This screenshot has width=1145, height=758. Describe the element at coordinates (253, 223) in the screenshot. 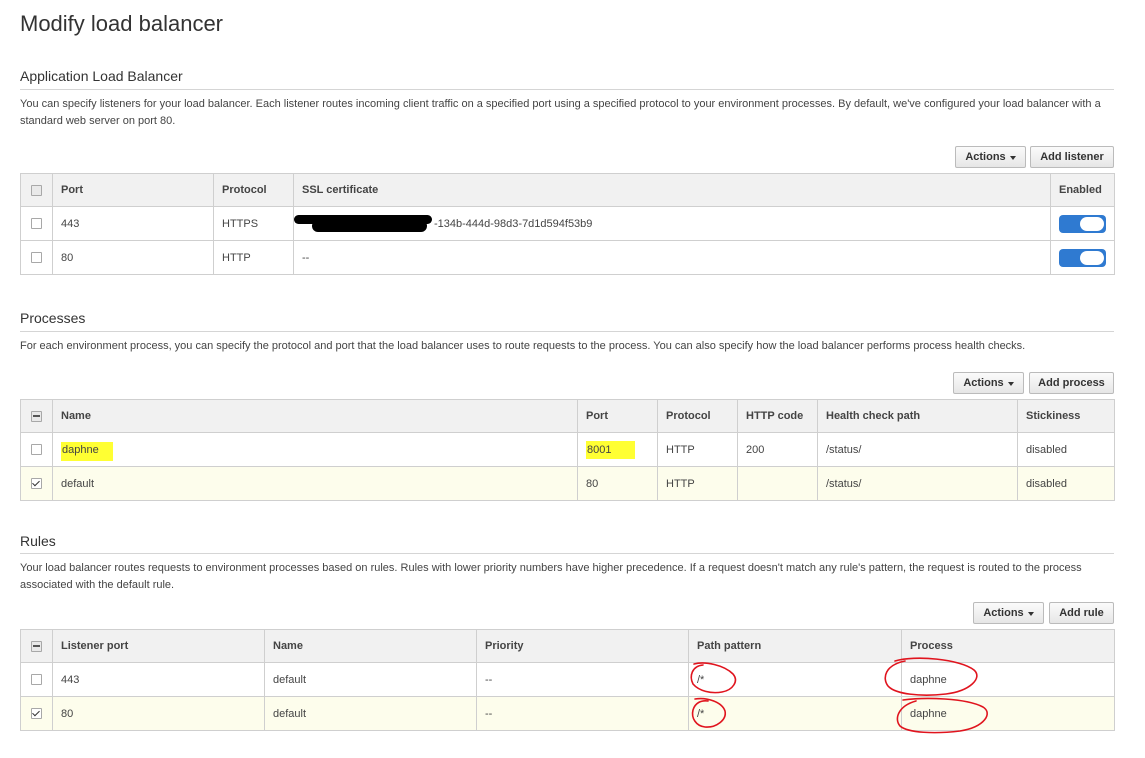

I see `listener-protocol: HTTPS` at that location.